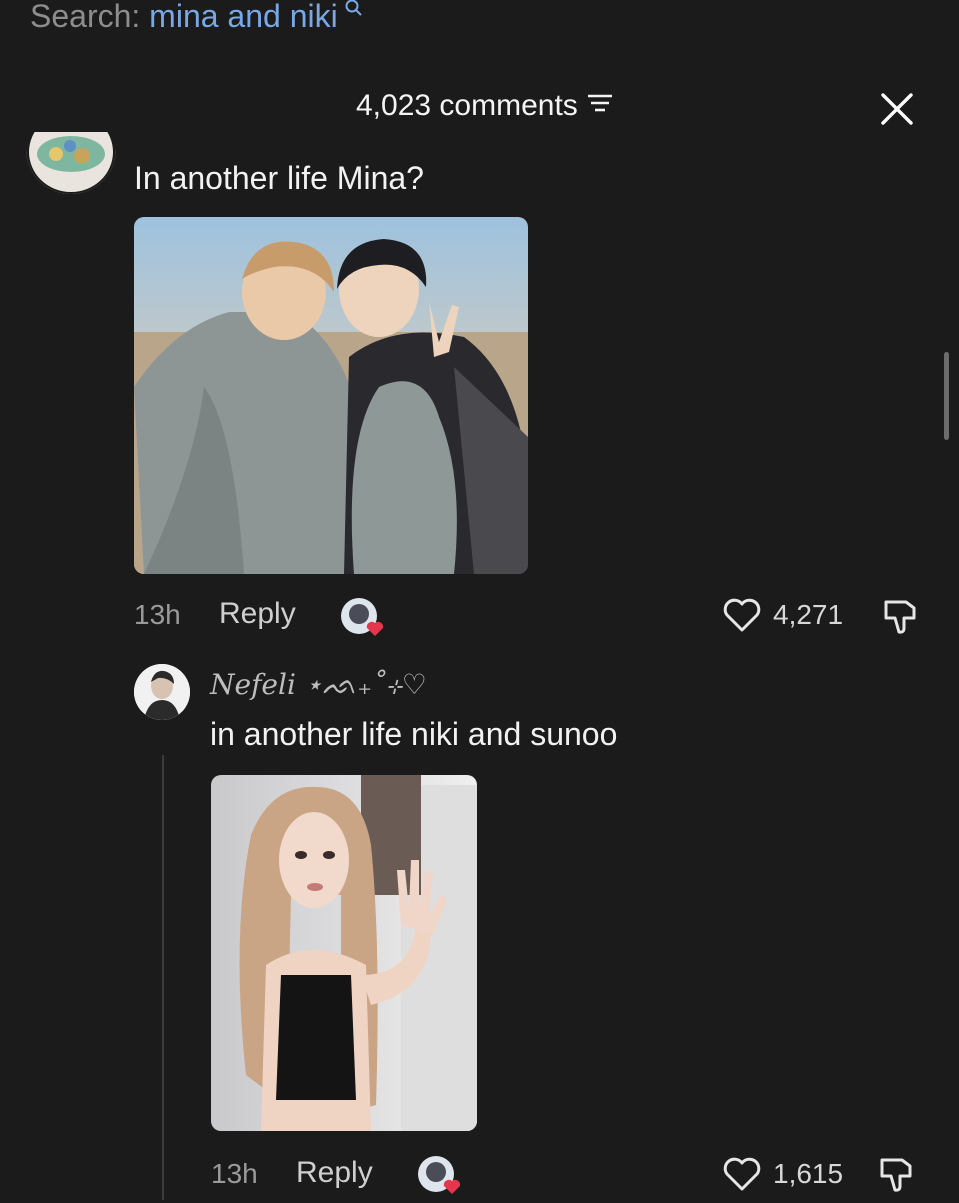  Describe the element at coordinates (163, 977) in the screenshot. I see `thread-line` at that location.